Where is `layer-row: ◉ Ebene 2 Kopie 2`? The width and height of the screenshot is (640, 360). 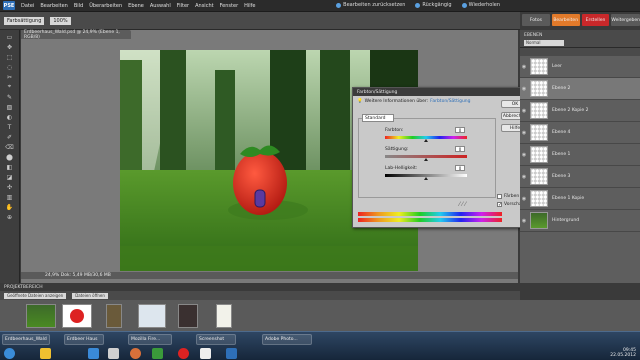
layer-row: ◉ Ebene 2 Kopie 2 is located at coordinates (580, 111).